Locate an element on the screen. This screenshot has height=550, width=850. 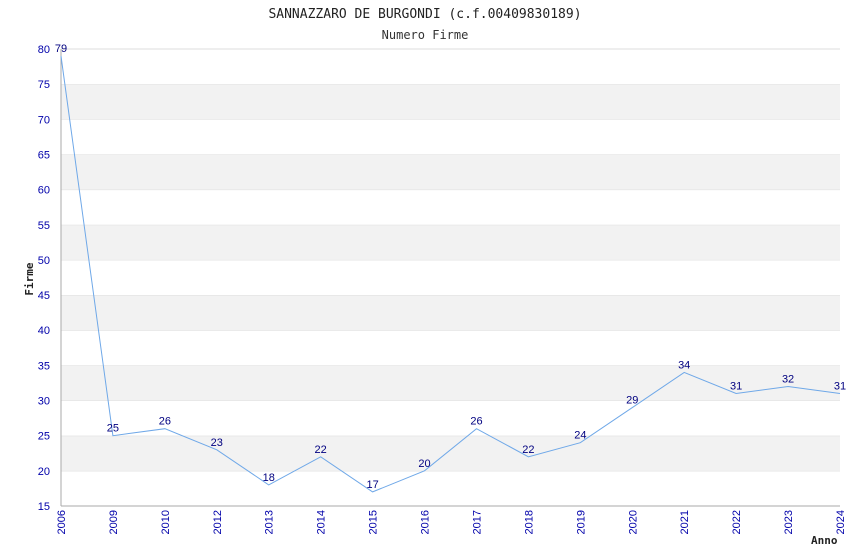
x-tick-label: 2006 is located at coordinates (62, 522).